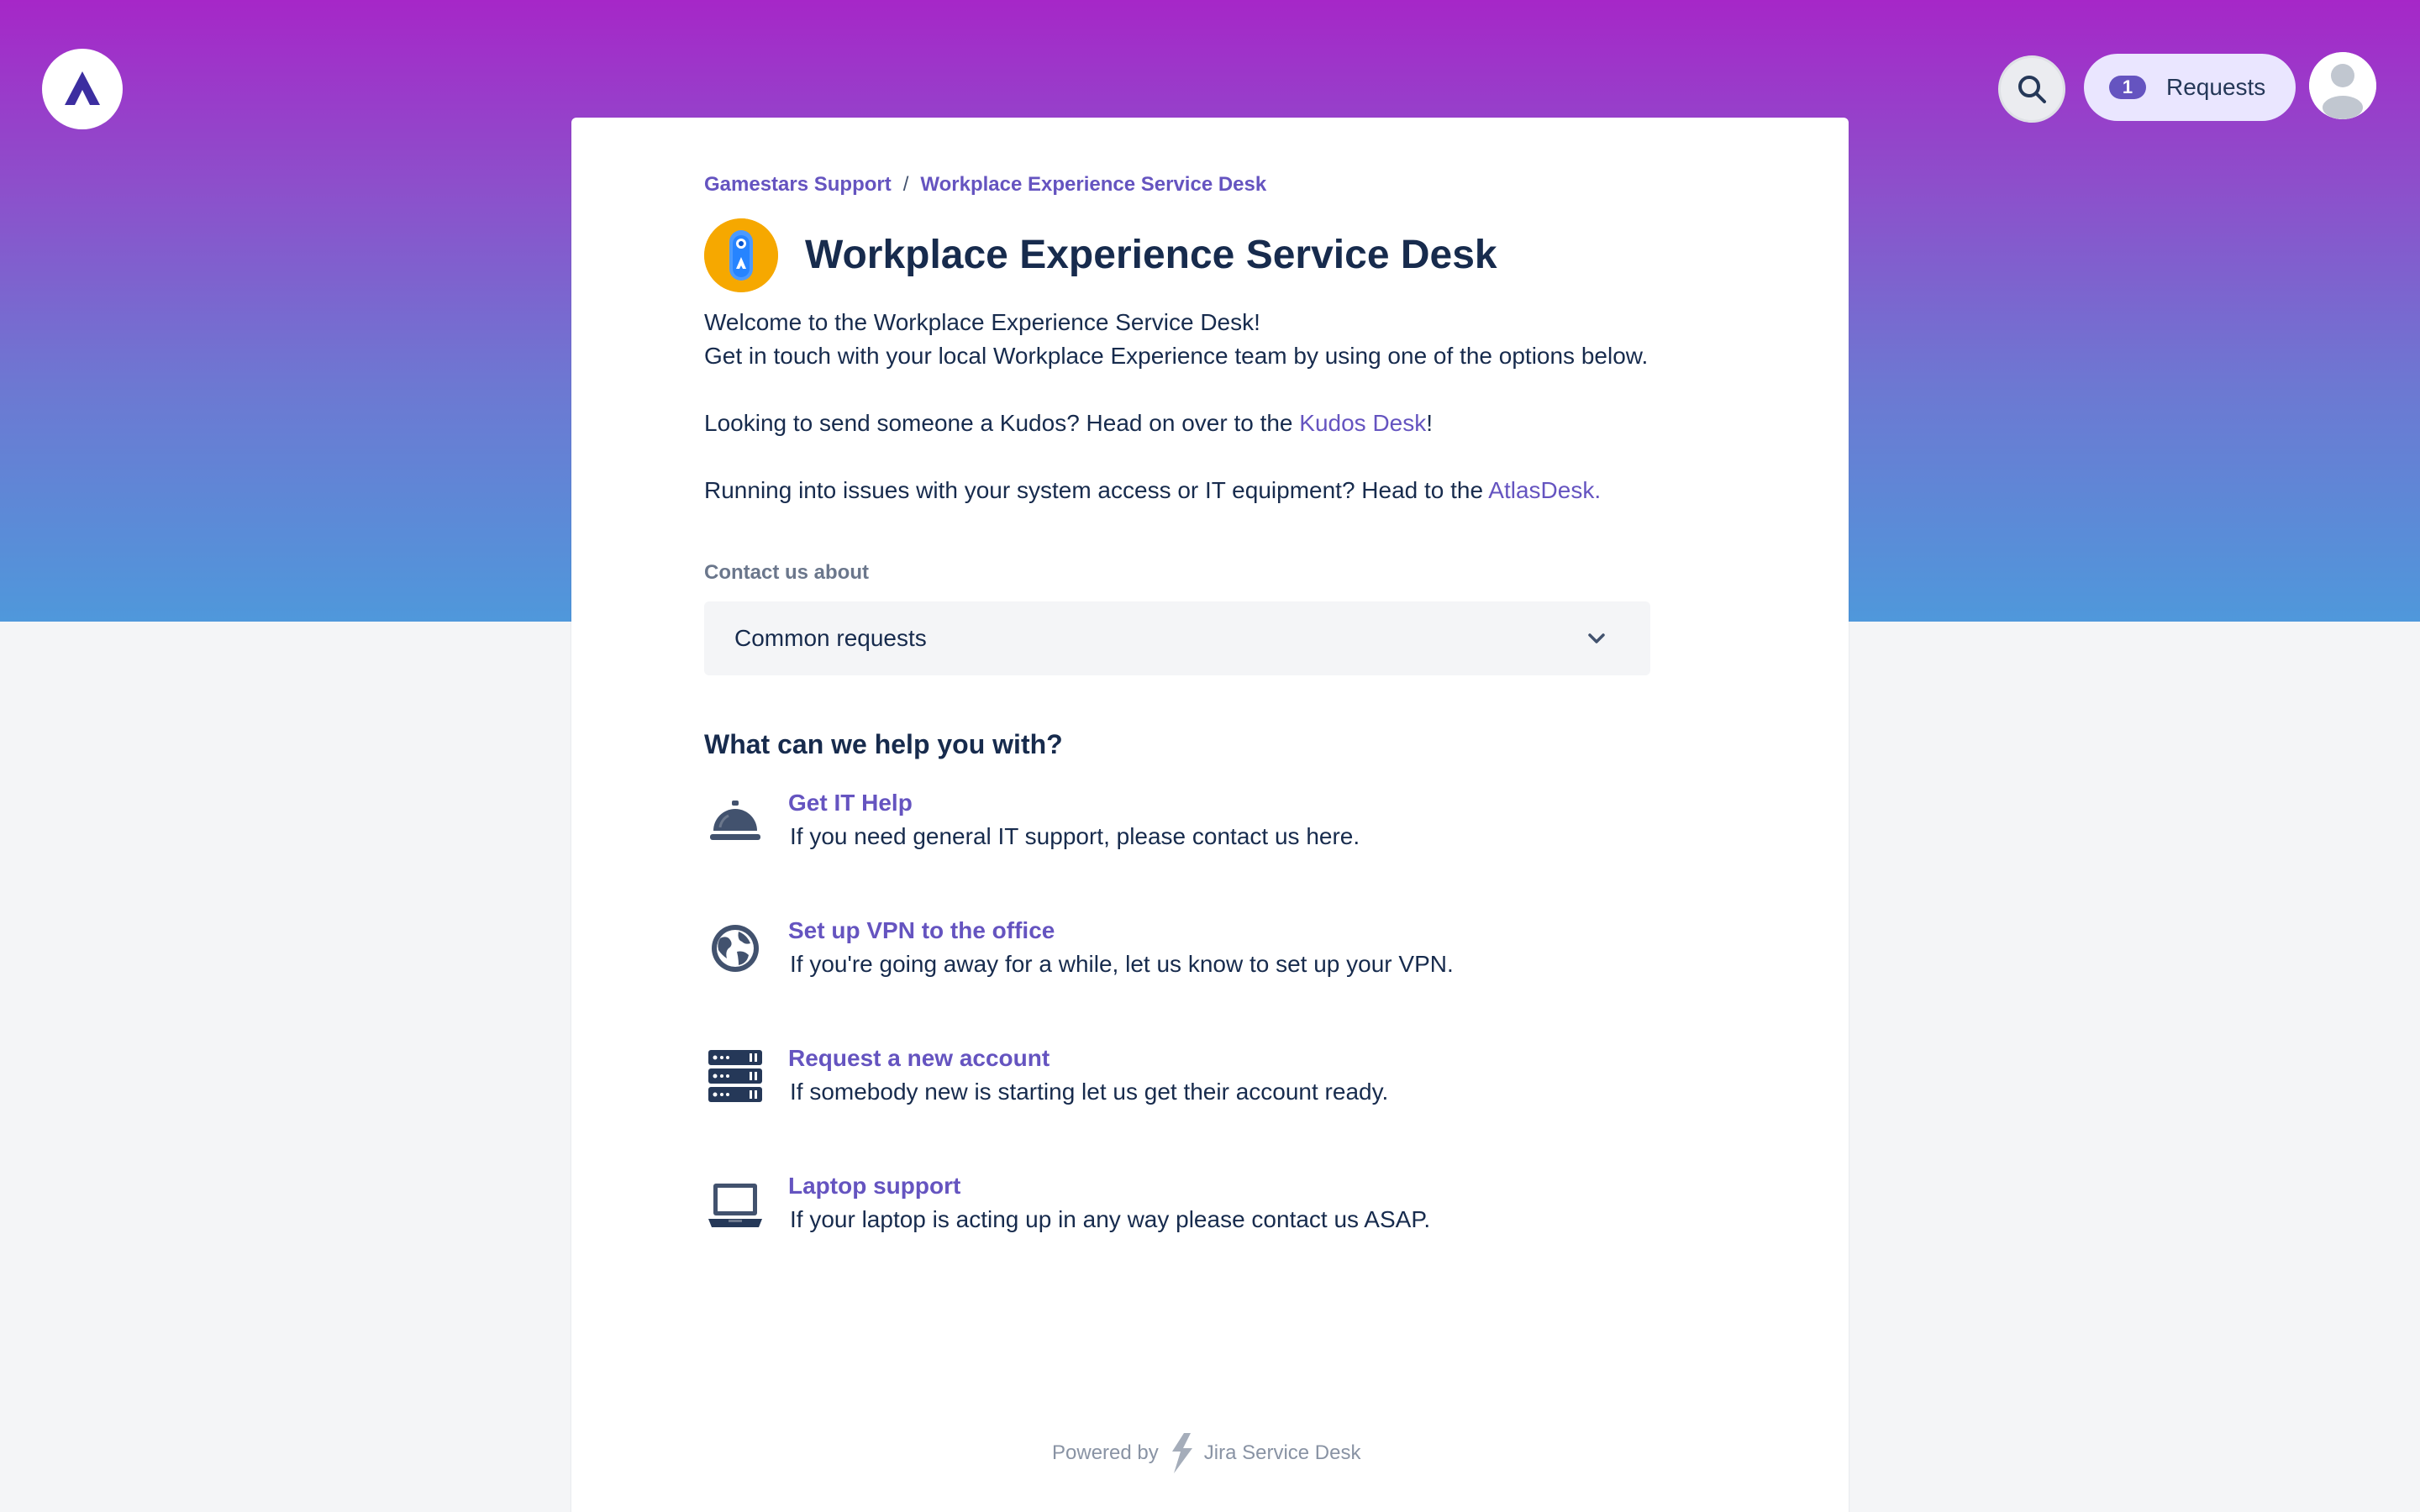 This screenshot has height=1512, width=2420. I want to click on portal-rocket-icon, so click(741, 255).